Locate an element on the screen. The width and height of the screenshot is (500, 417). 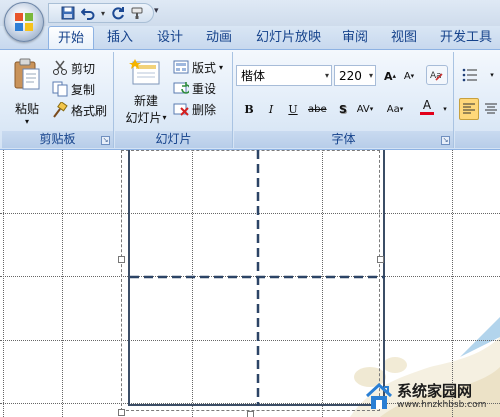
italic-button: I is located at coordinates (271, 109).